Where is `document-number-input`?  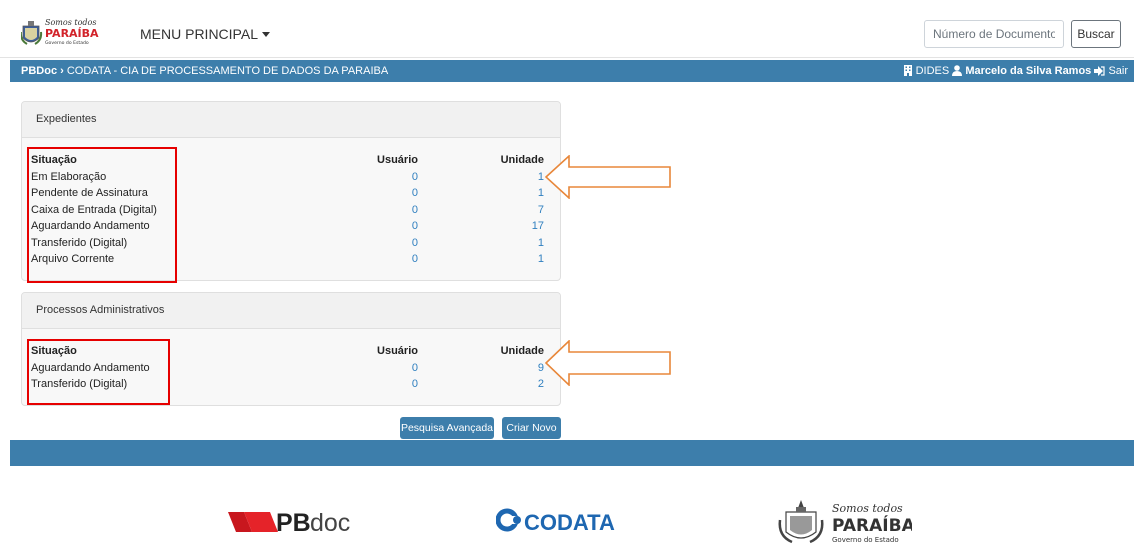 document-number-input is located at coordinates (994, 34).